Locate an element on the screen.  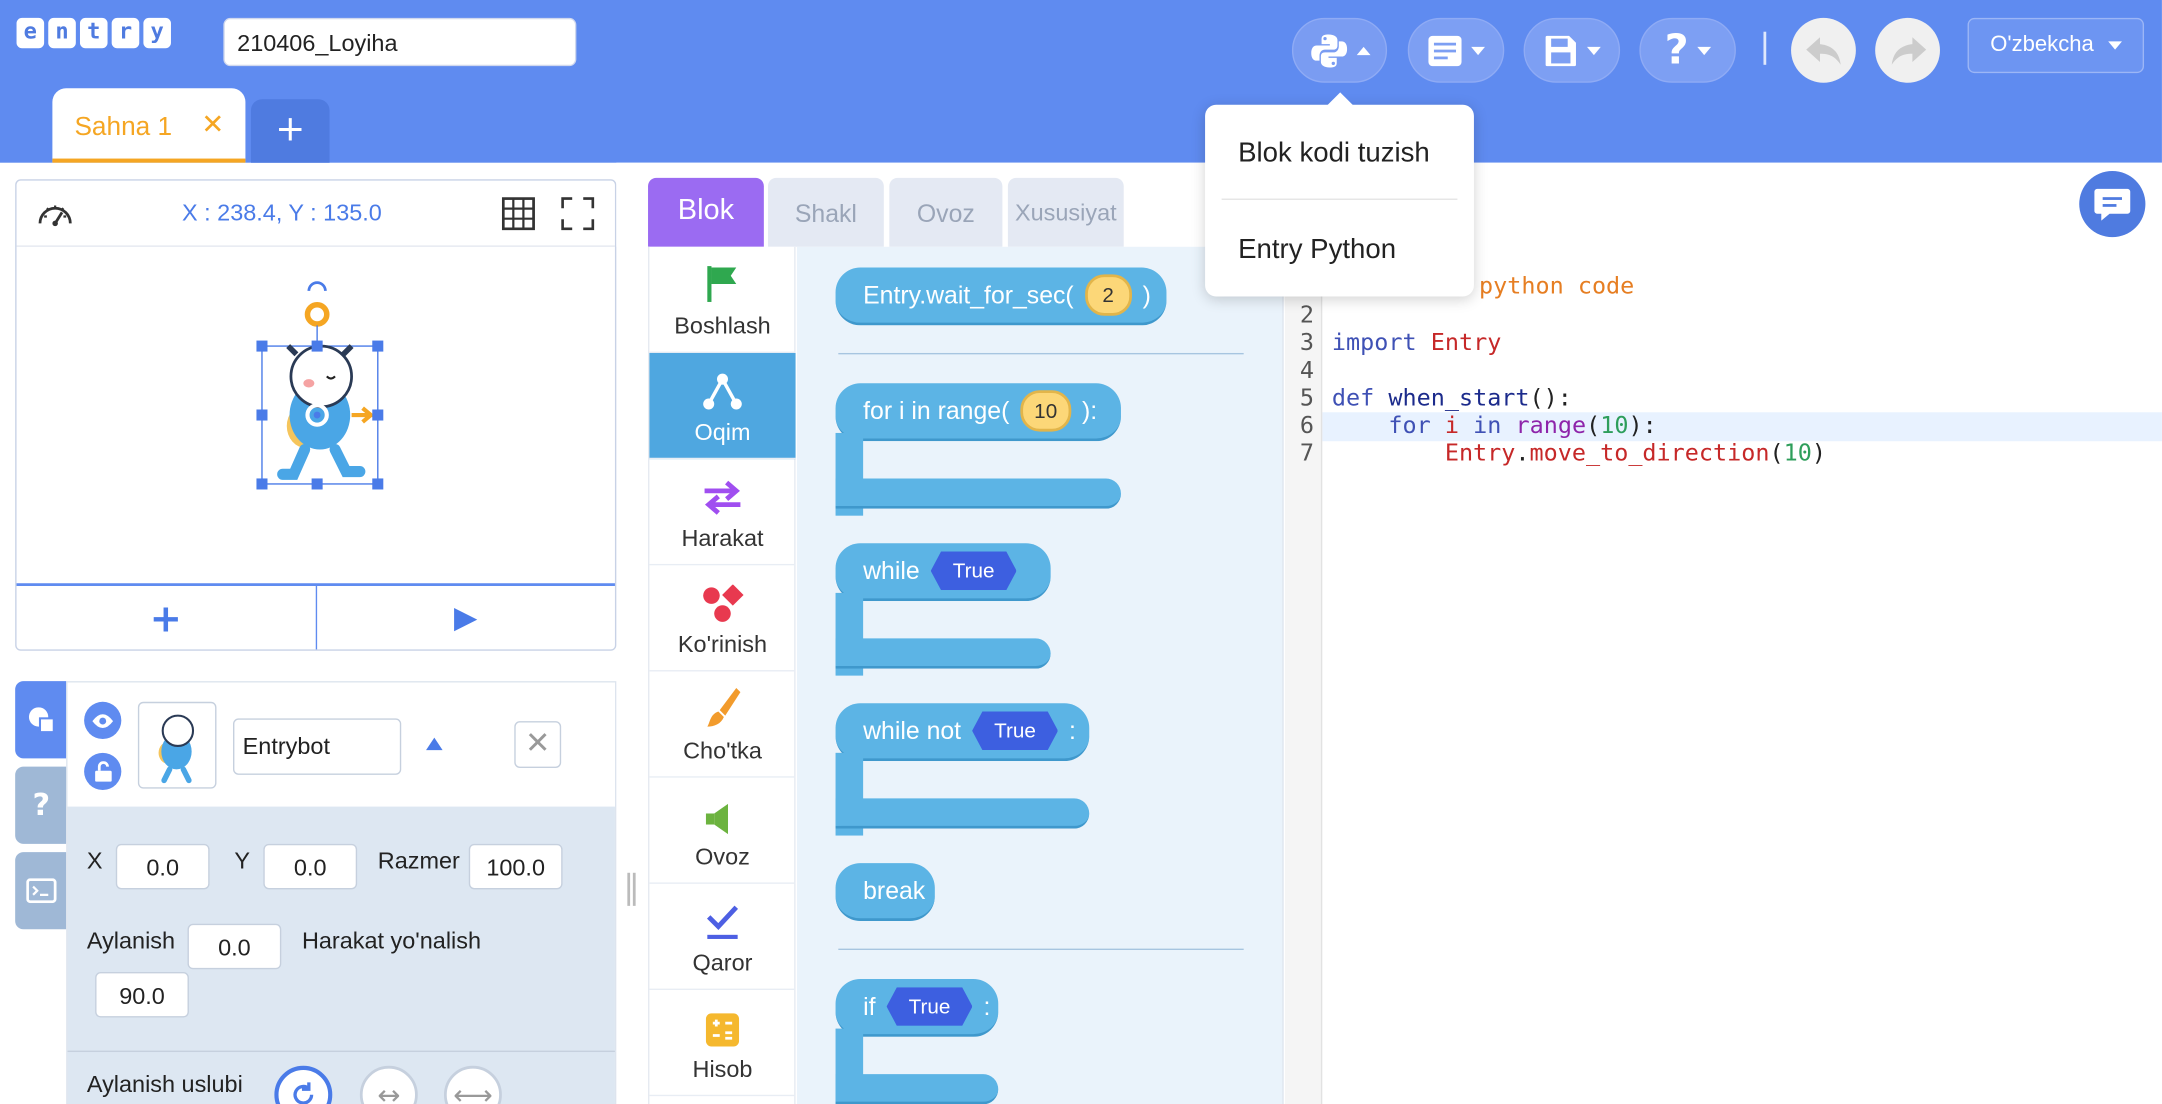
header-divider is located at coordinates (1765, 48).